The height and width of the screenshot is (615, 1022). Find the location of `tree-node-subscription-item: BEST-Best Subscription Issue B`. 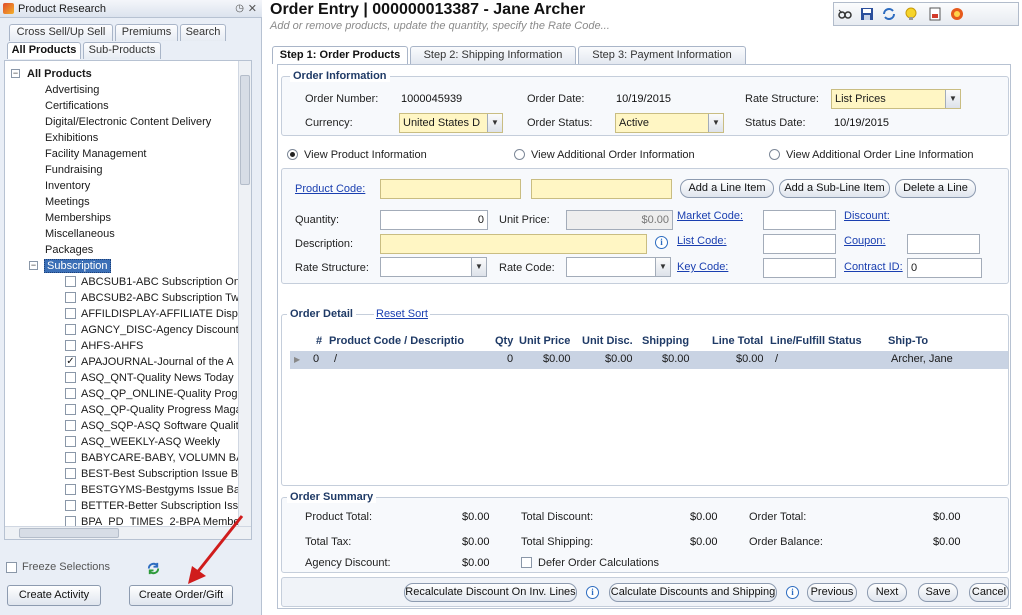

tree-node-subscription-item: BEST-Best Subscription Issue B is located at coordinates (151, 474).